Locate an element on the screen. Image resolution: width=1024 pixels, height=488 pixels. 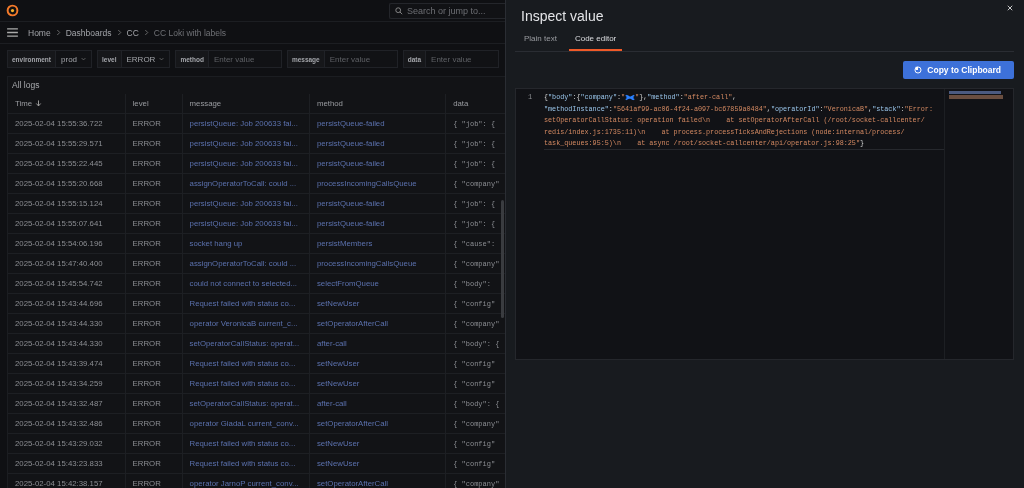
breadcrumb-link: Dashboards is located at coordinates (88, 32).